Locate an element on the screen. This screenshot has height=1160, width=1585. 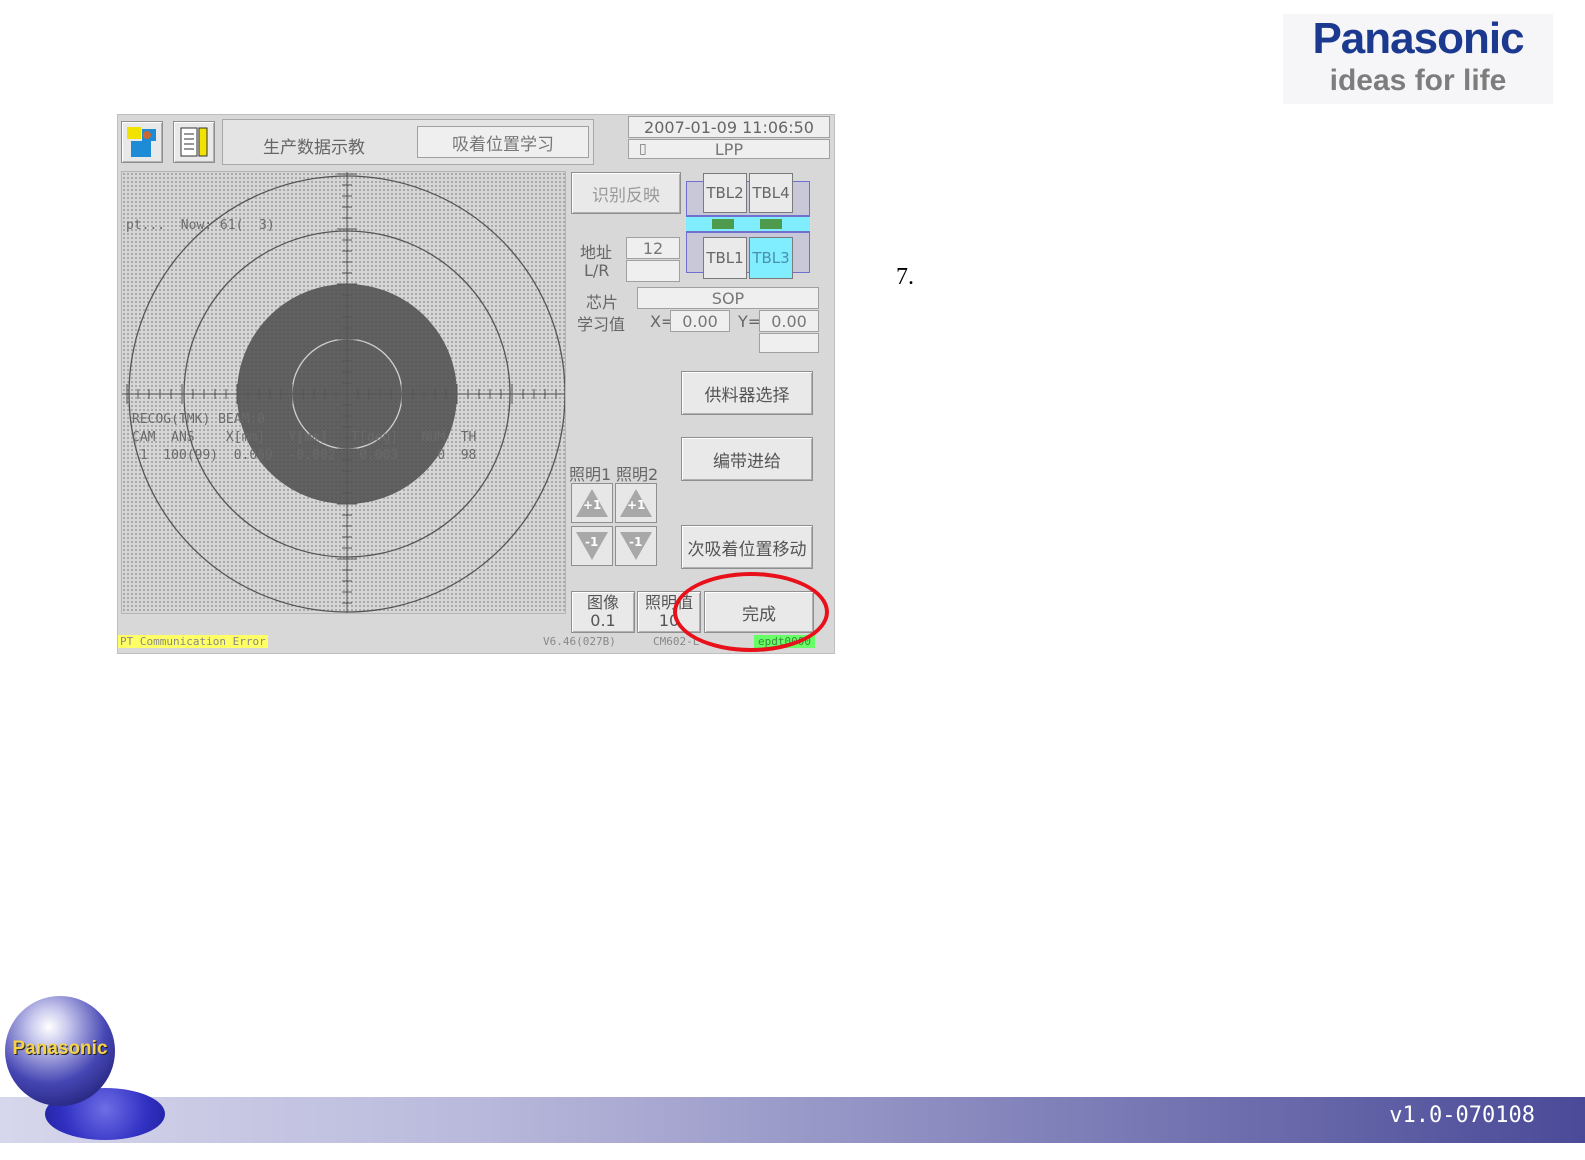
complete-button: 完成 is located at coordinates (759, 612).